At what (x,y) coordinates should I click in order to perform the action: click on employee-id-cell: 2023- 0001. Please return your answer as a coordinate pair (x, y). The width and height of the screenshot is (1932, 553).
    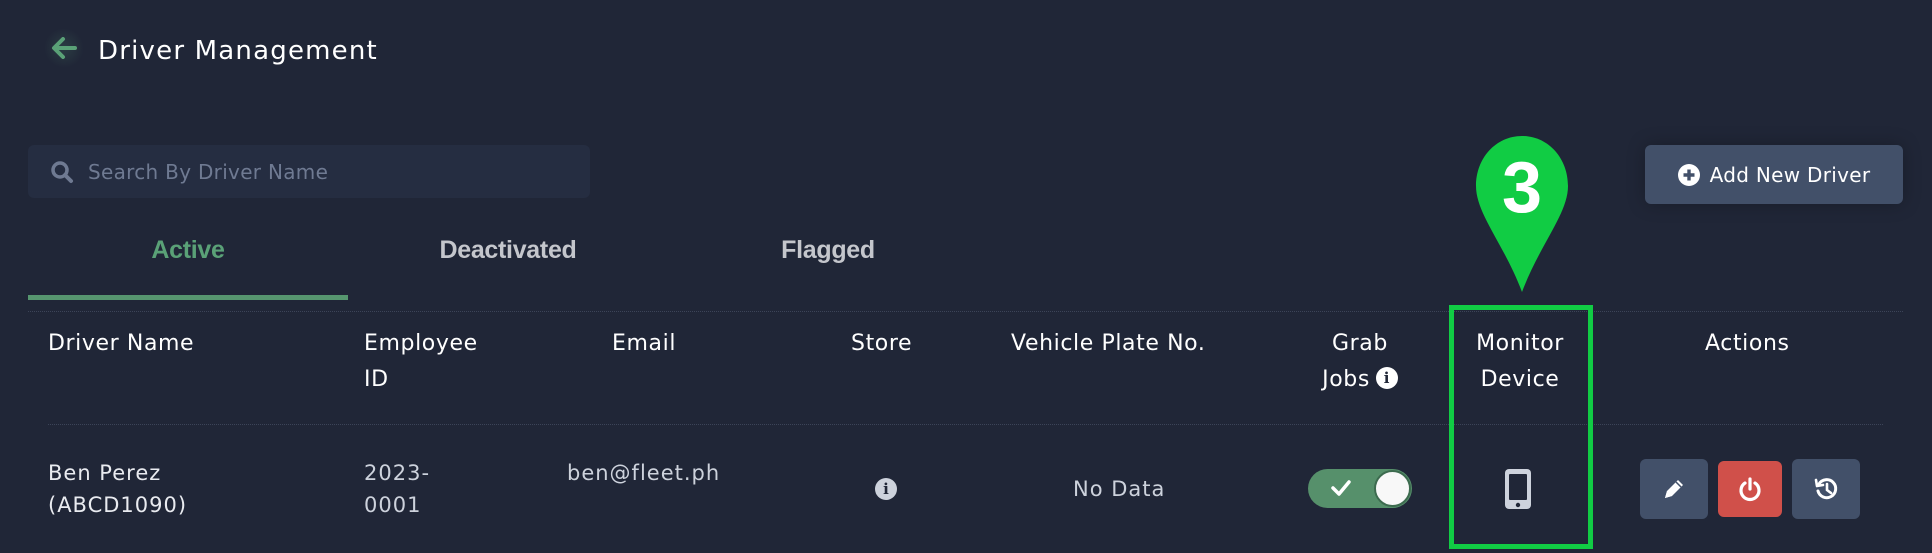
    Looking at the image, I should click on (397, 489).